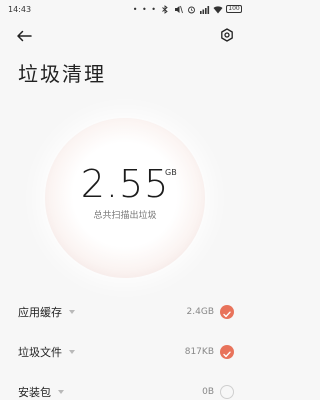 This screenshot has width=320, height=400. I want to click on signal-icon, so click(205, 9).